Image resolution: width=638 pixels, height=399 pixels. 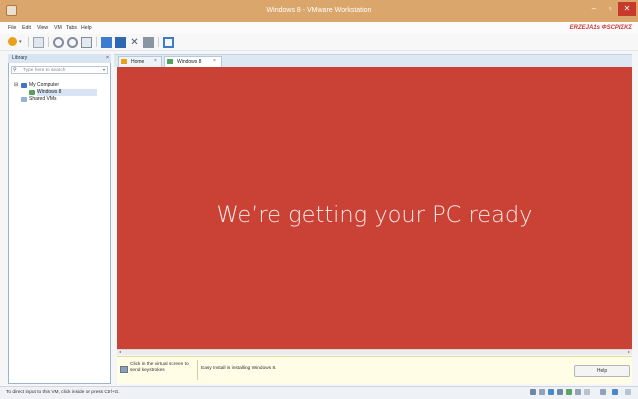 I want to click on library-title: Library, so click(x=59, y=58).